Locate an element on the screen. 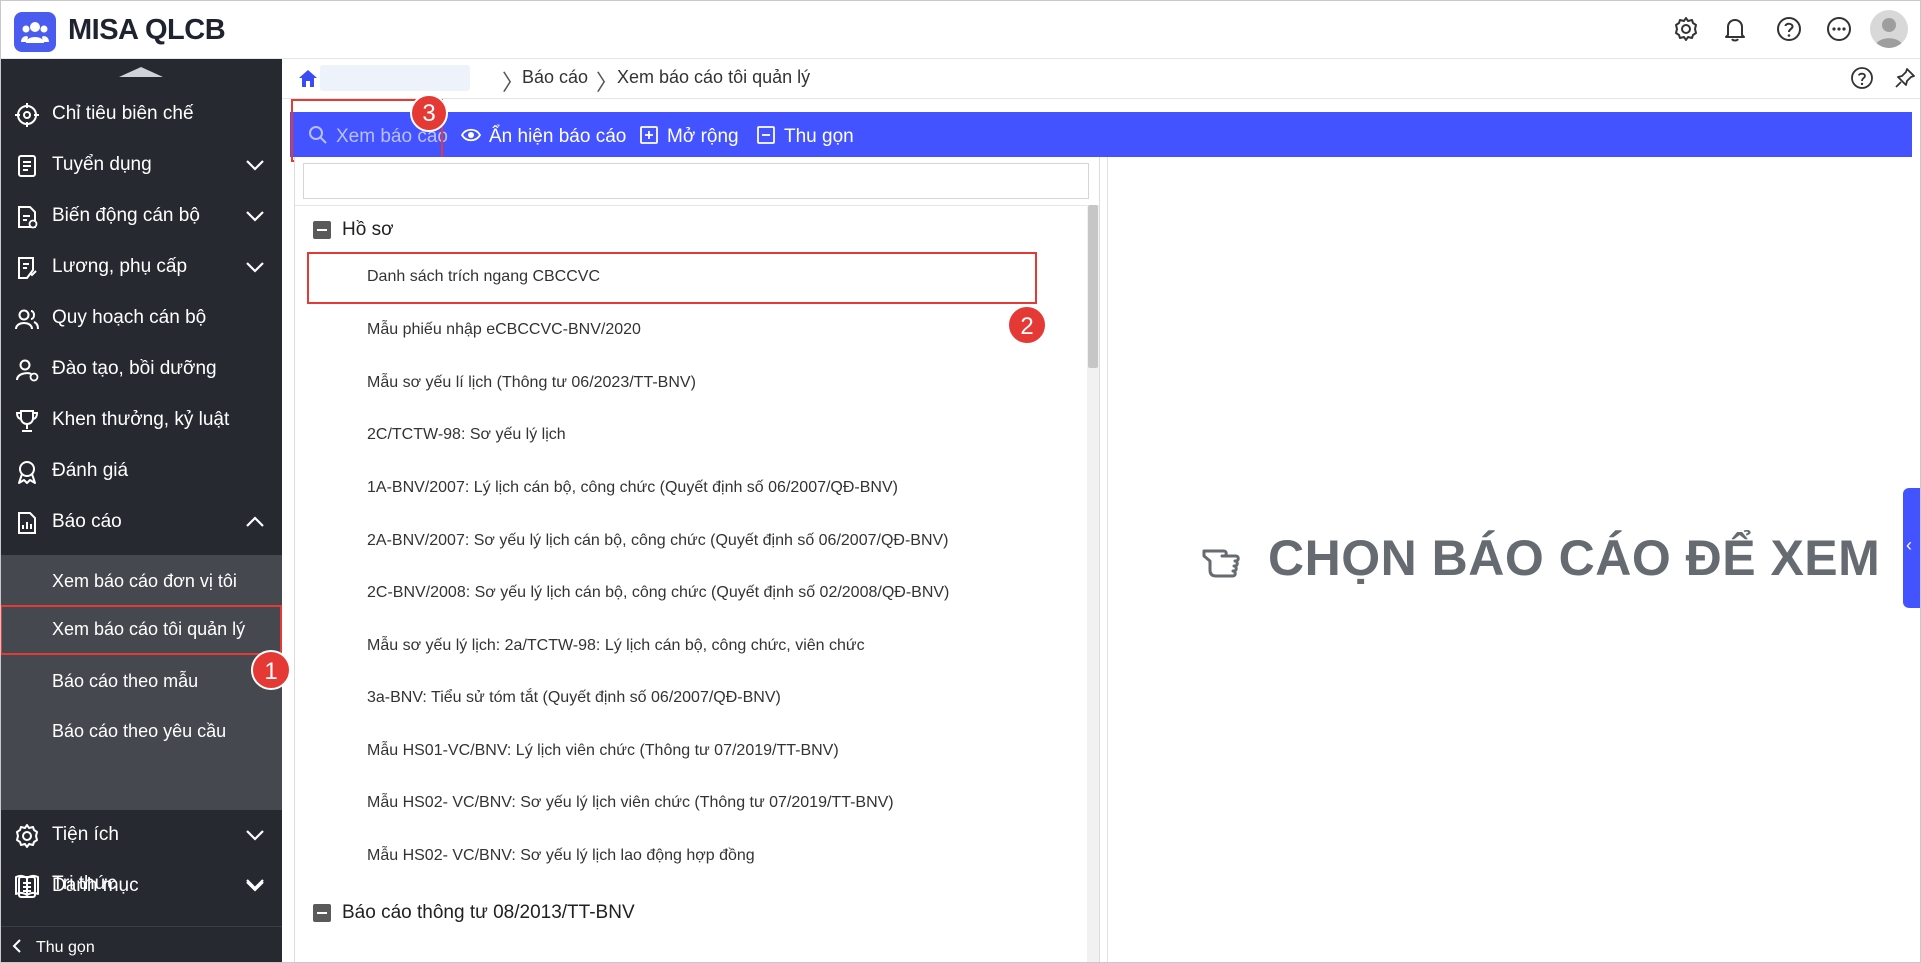 The height and width of the screenshot is (963, 1921). sidebar-item-danh-muc: Danh mục is located at coordinates (141, 886).